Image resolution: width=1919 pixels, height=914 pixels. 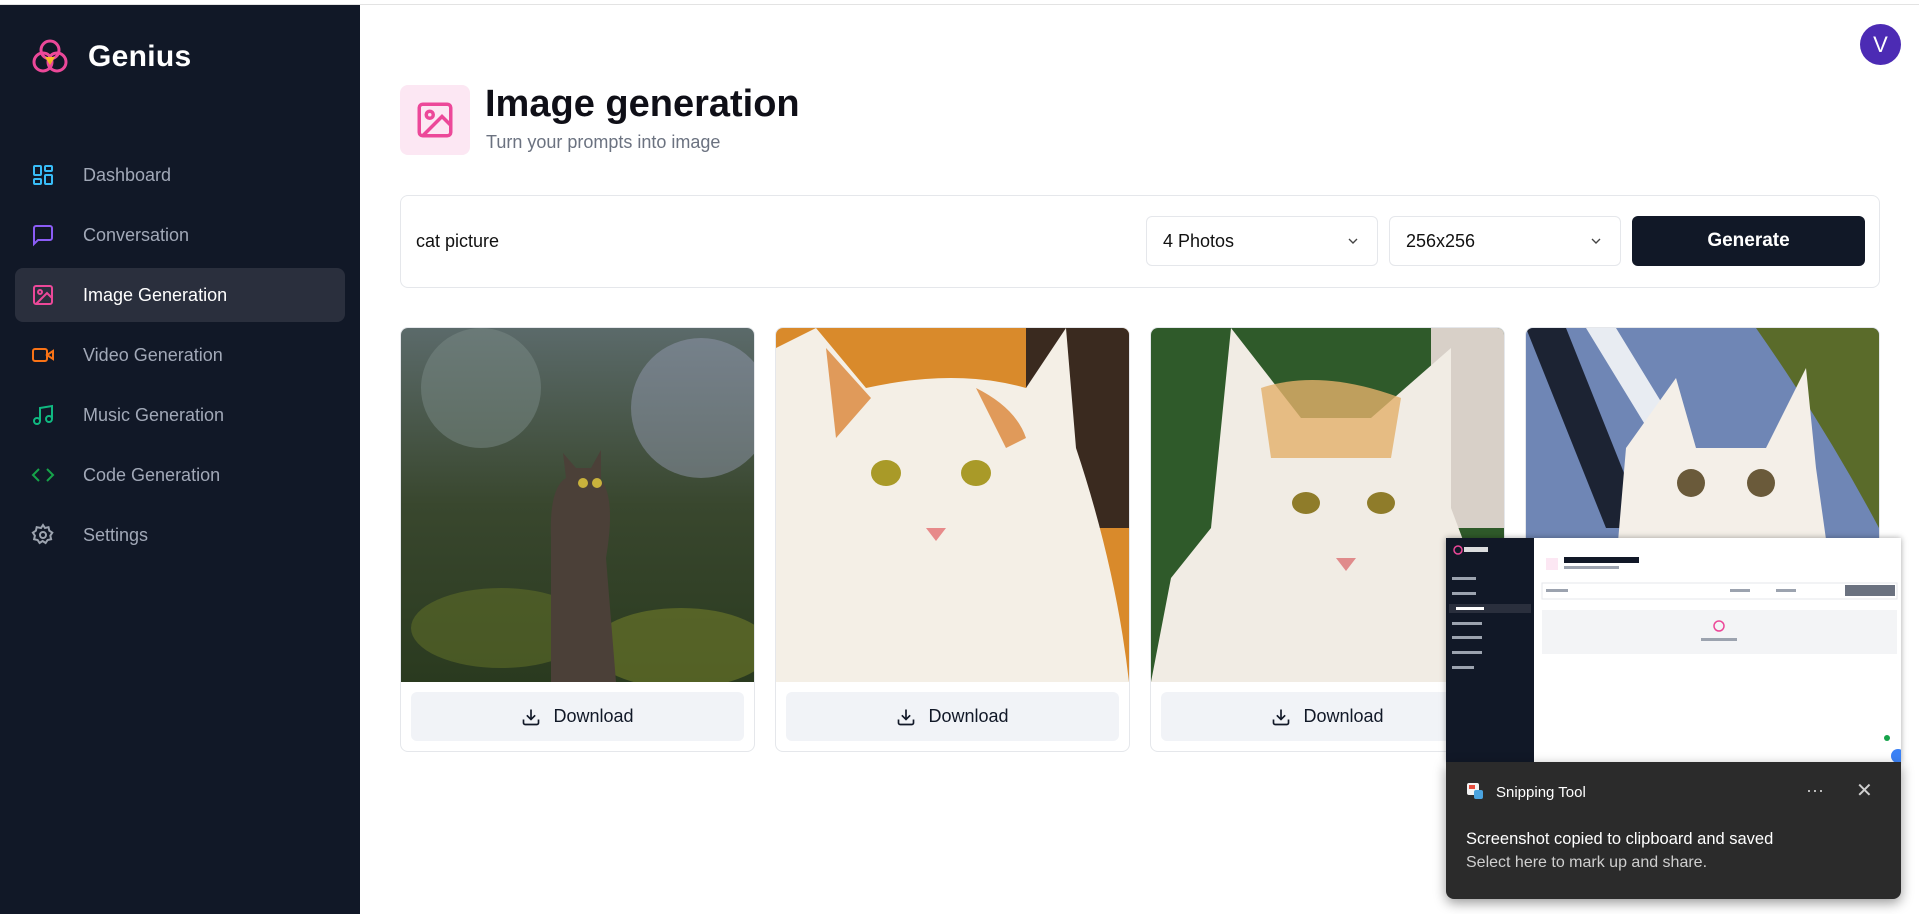 I want to click on amount-select: 4 Photos, so click(x=1262, y=241).